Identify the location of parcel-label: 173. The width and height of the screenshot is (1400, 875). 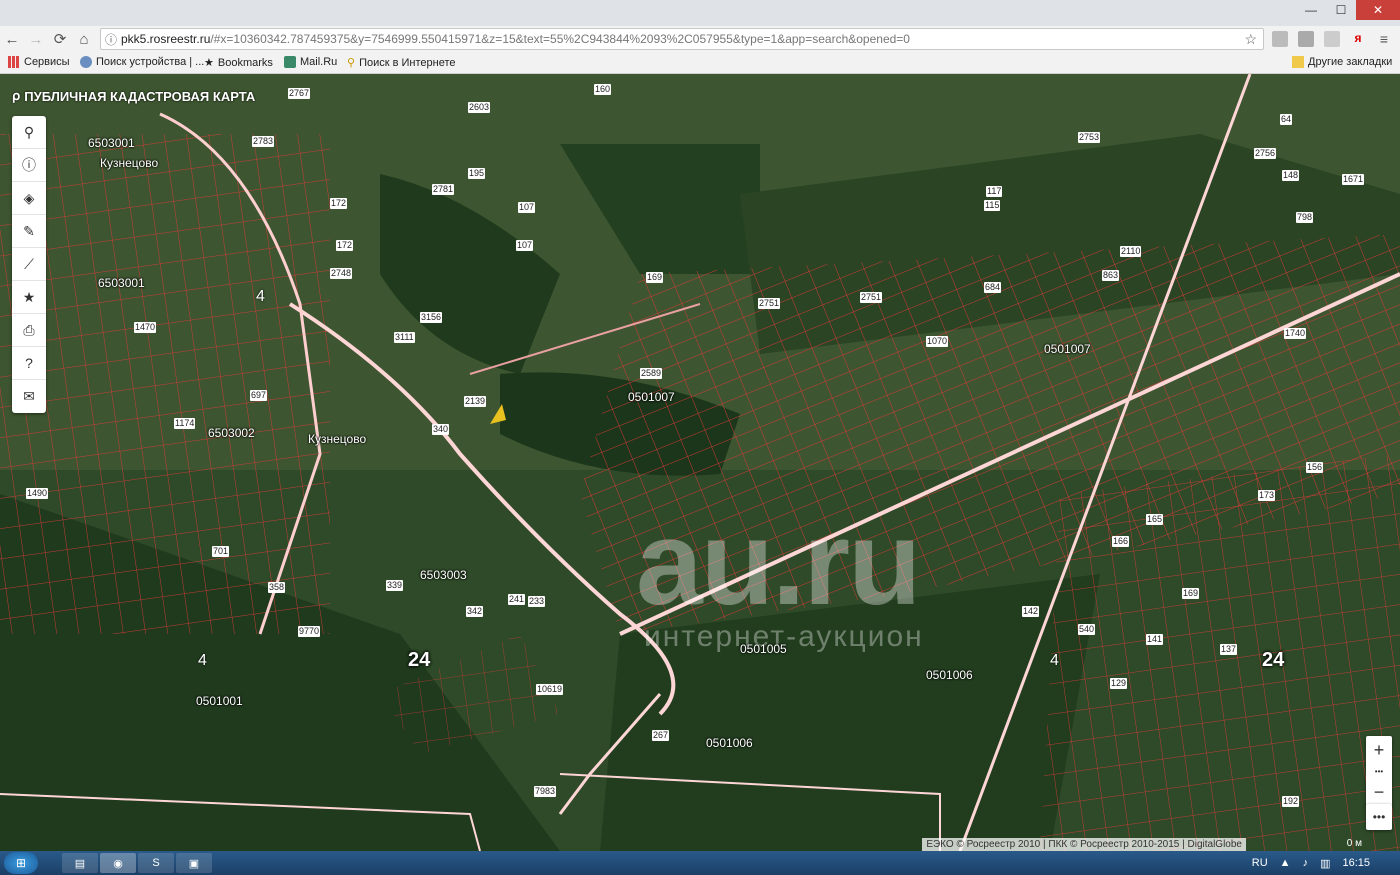
(1267, 495).